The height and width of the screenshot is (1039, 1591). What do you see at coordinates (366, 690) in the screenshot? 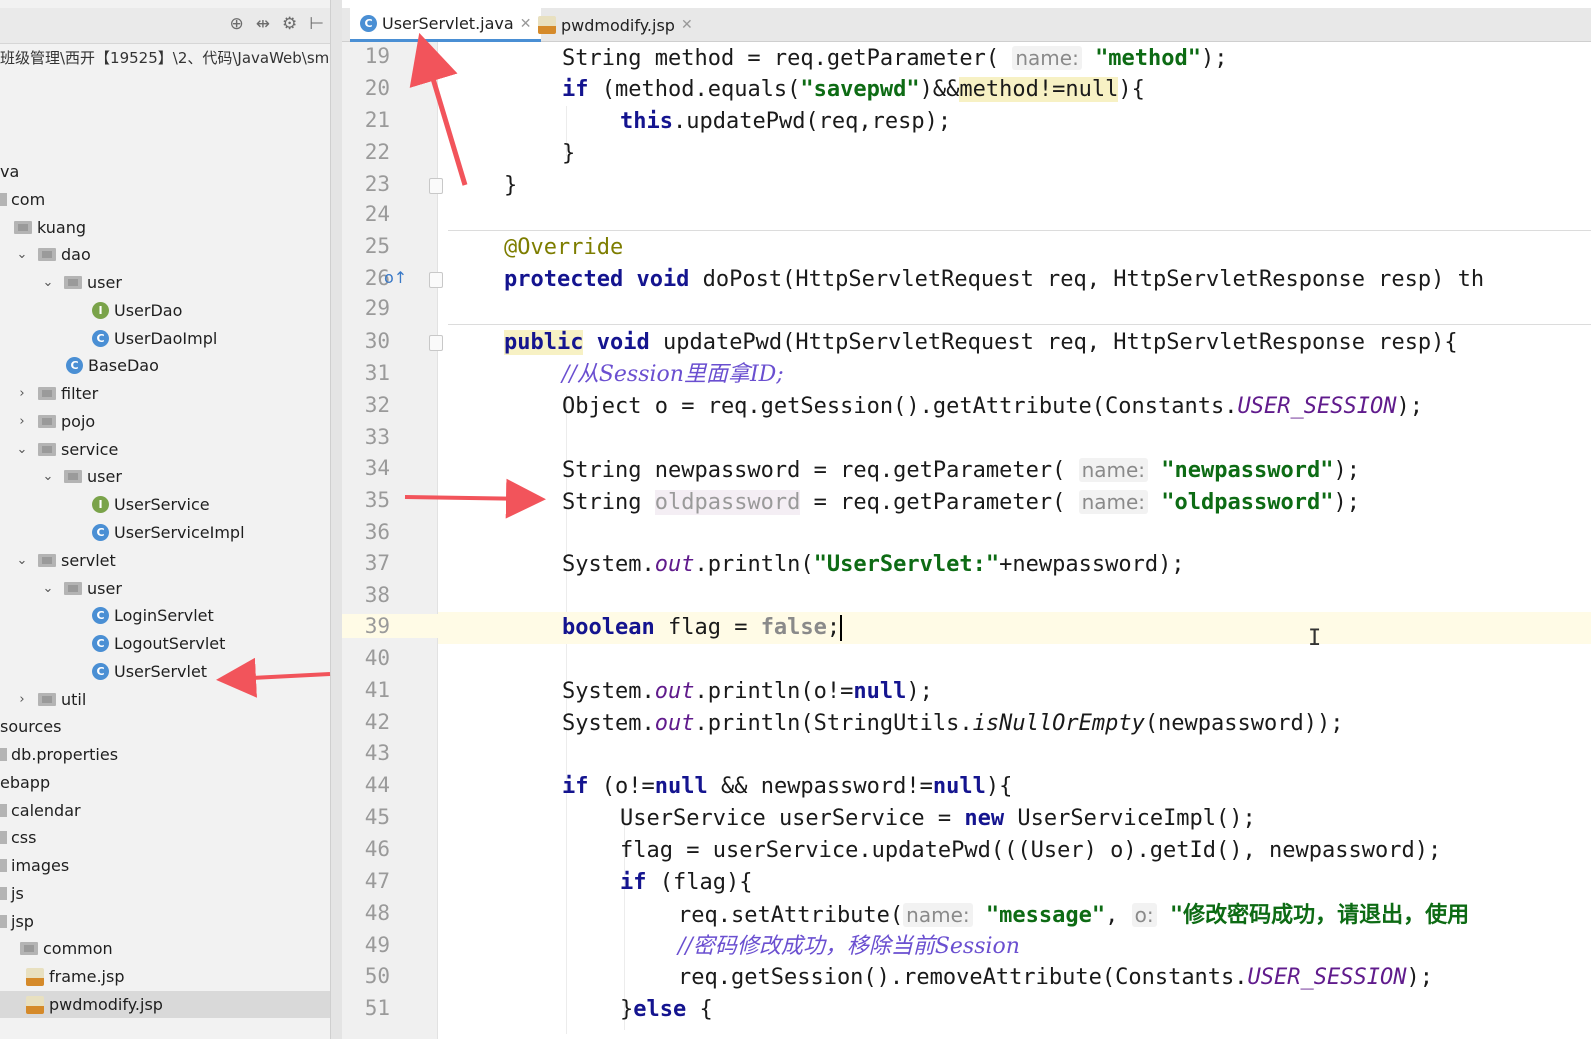
I see `line-number: 41` at bounding box center [366, 690].